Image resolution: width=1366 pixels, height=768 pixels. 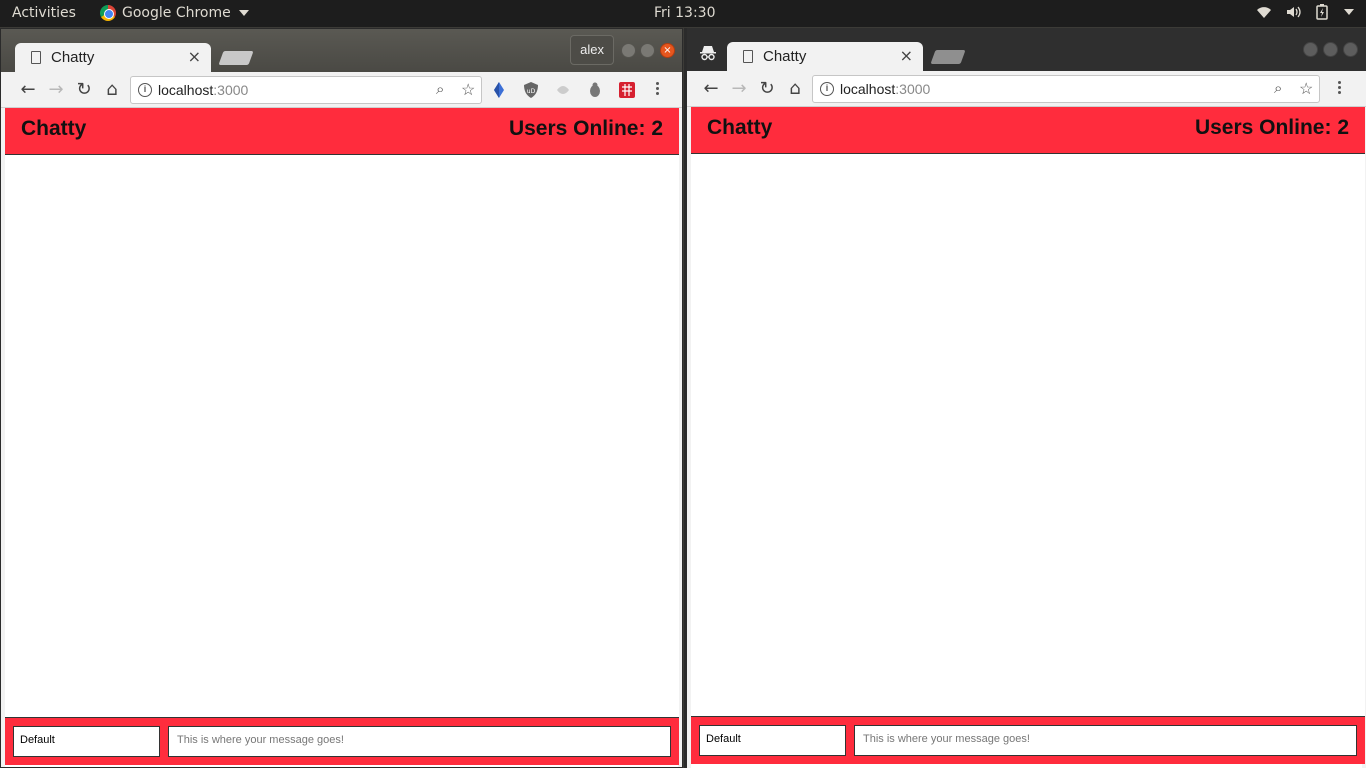 What do you see at coordinates (108, 13) in the screenshot?
I see `chrome-icon` at bounding box center [108, 13].